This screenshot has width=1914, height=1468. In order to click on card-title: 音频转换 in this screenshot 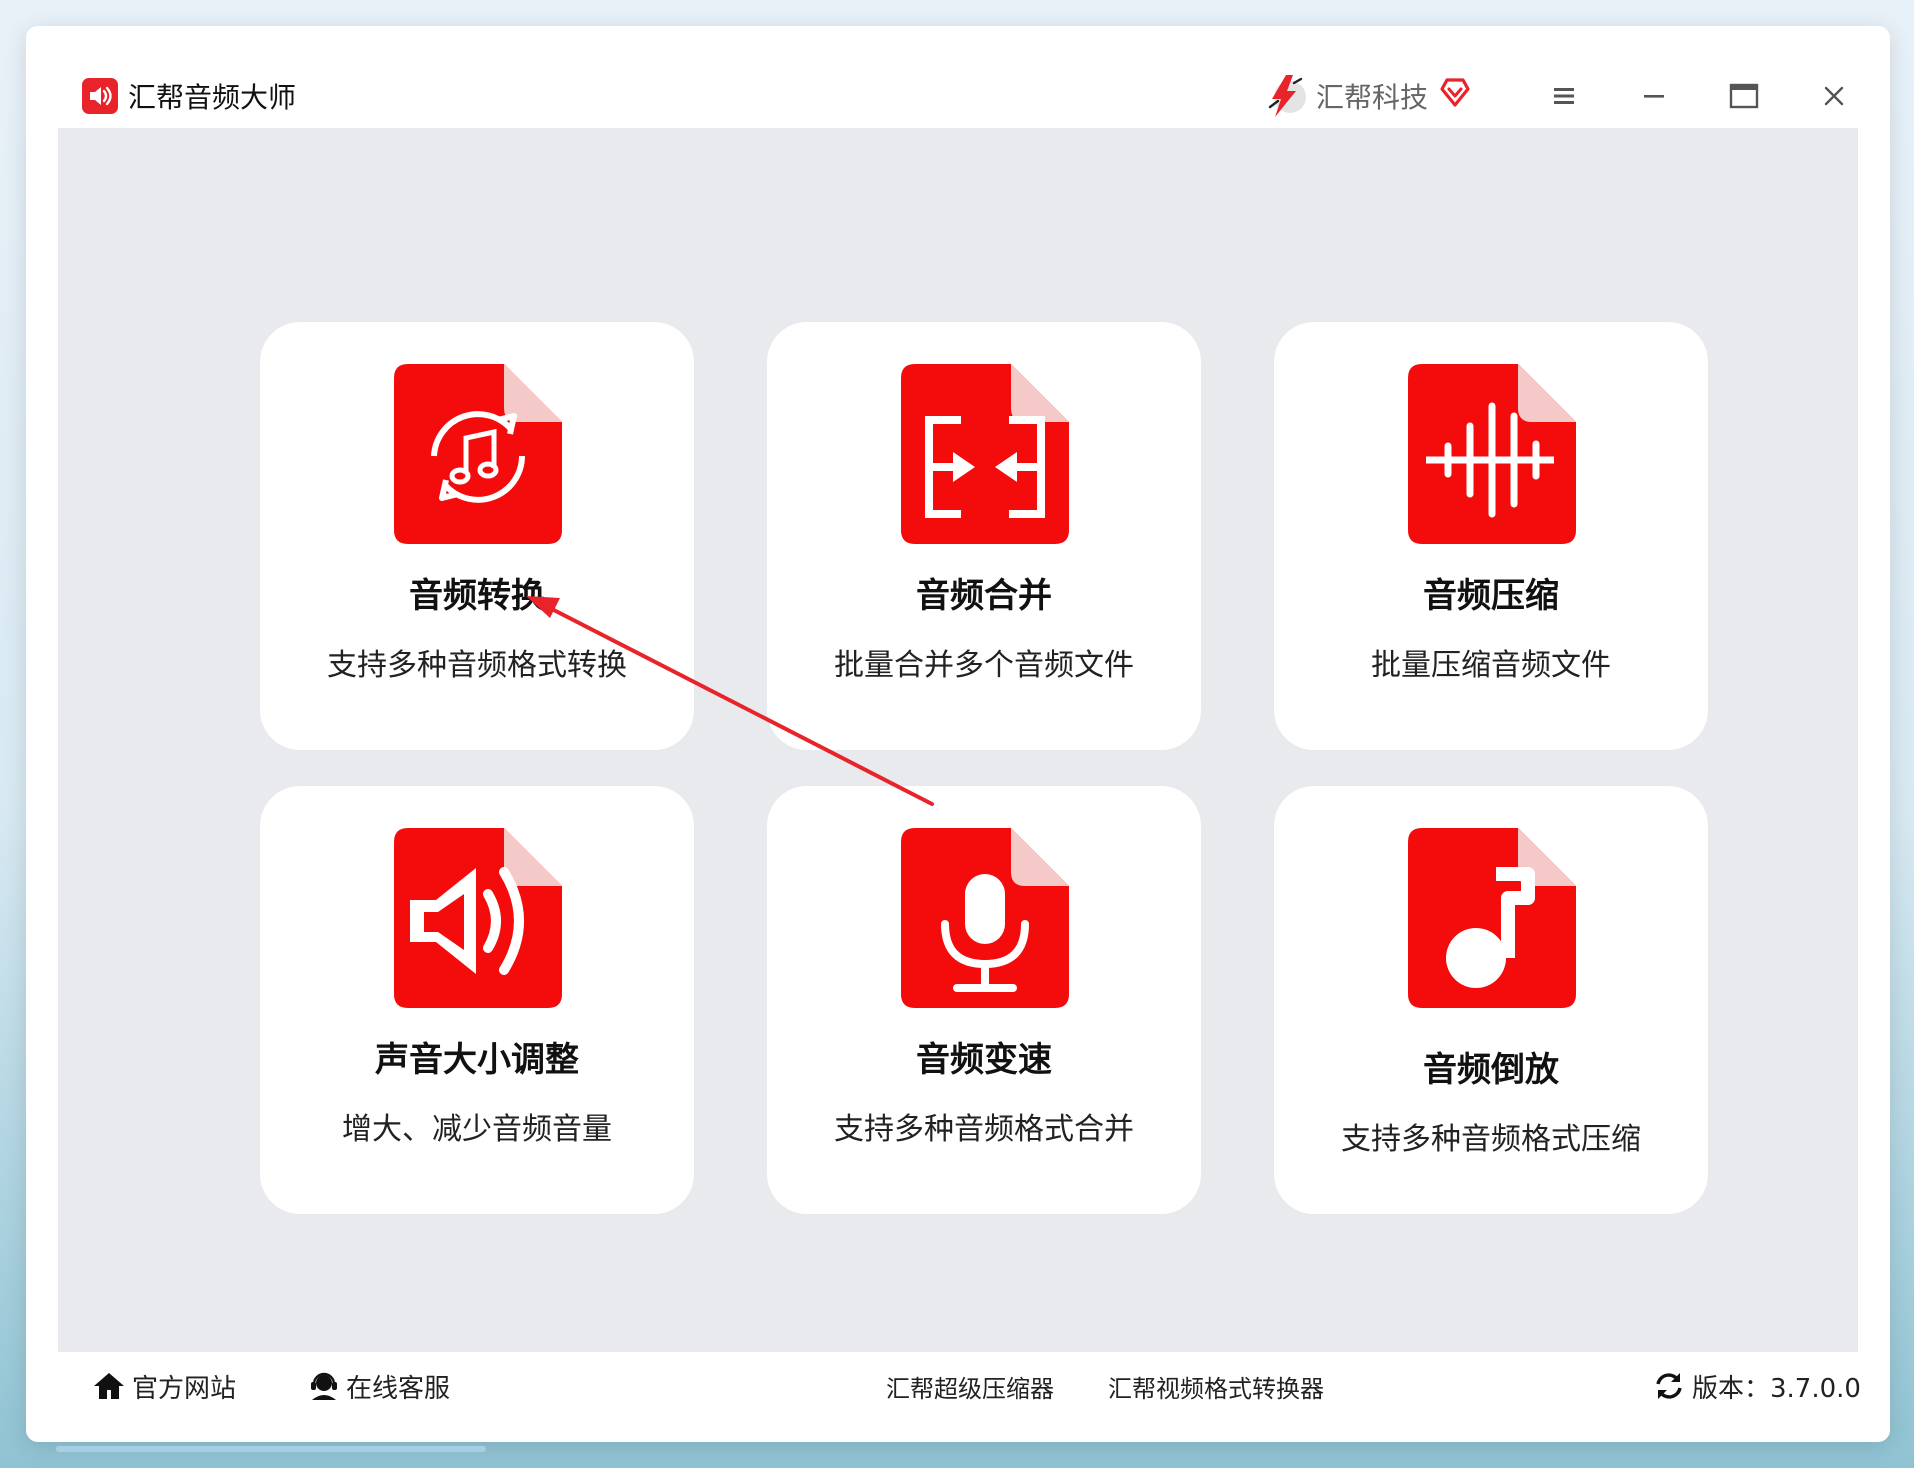, I will do `click(477, 596)`.